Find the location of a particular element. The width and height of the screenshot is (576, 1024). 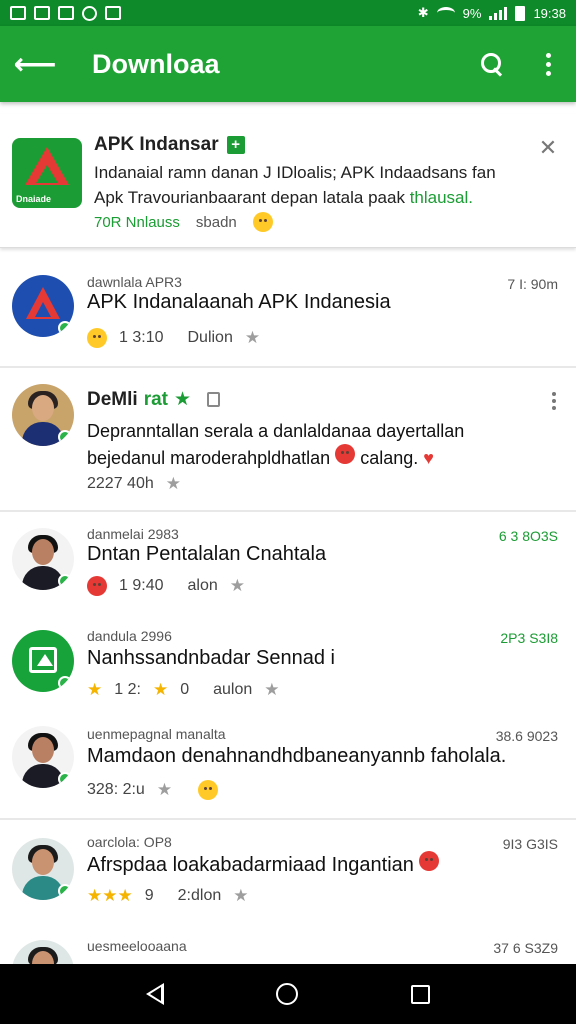

nav-recents-icon is located at coordinates (420, 994).